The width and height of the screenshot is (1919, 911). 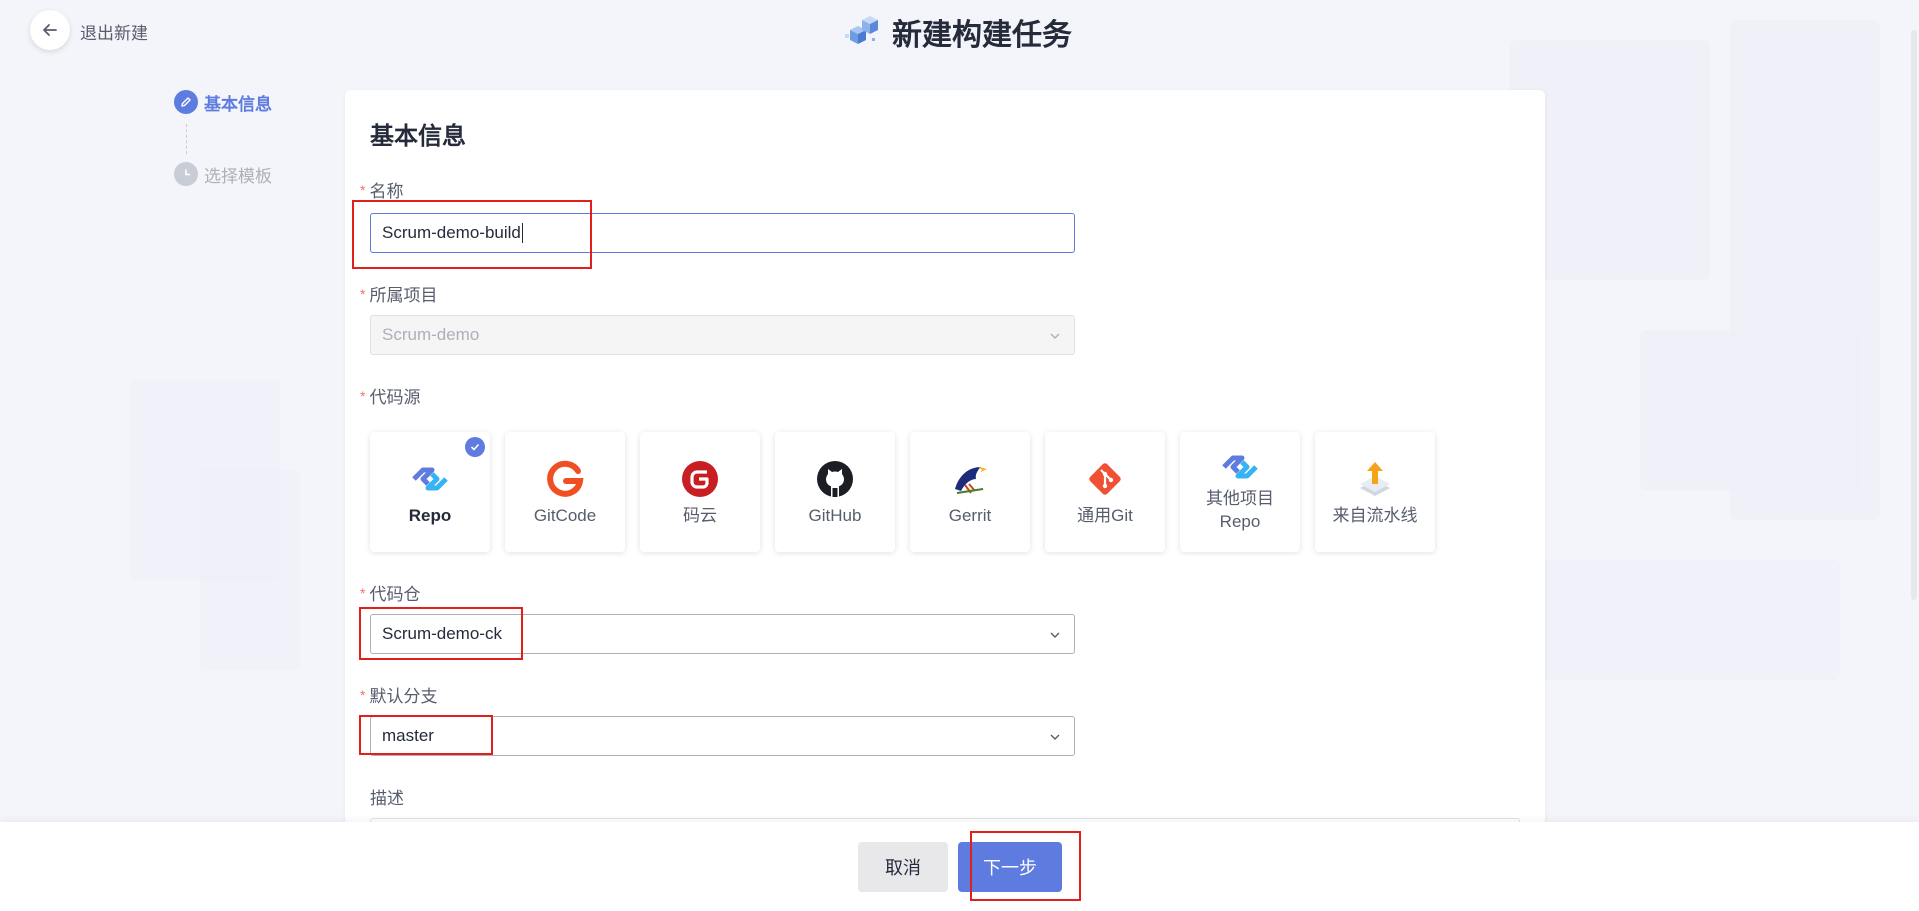 I want to click on source-option-gitee: 码云, so click(x=700, y=492).